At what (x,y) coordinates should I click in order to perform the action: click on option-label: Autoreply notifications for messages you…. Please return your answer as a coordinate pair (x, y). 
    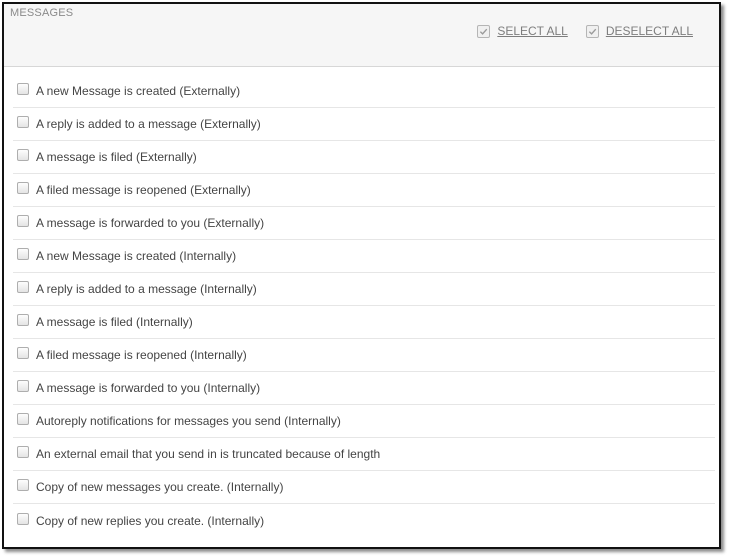
    Looking at the image, I should click on (188, 421).